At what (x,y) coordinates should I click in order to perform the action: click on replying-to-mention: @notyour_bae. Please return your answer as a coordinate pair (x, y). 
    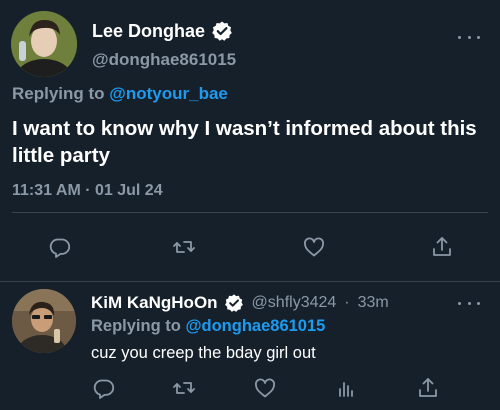
    Looking at the image, I should click on (168, 93).